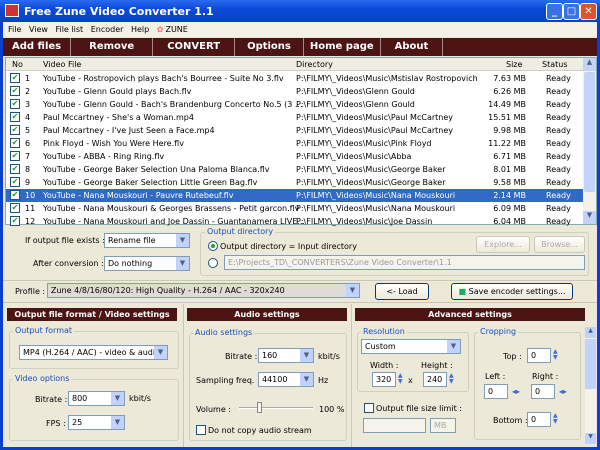  I want to click on profile-label: Profile :, so click(30, 291).